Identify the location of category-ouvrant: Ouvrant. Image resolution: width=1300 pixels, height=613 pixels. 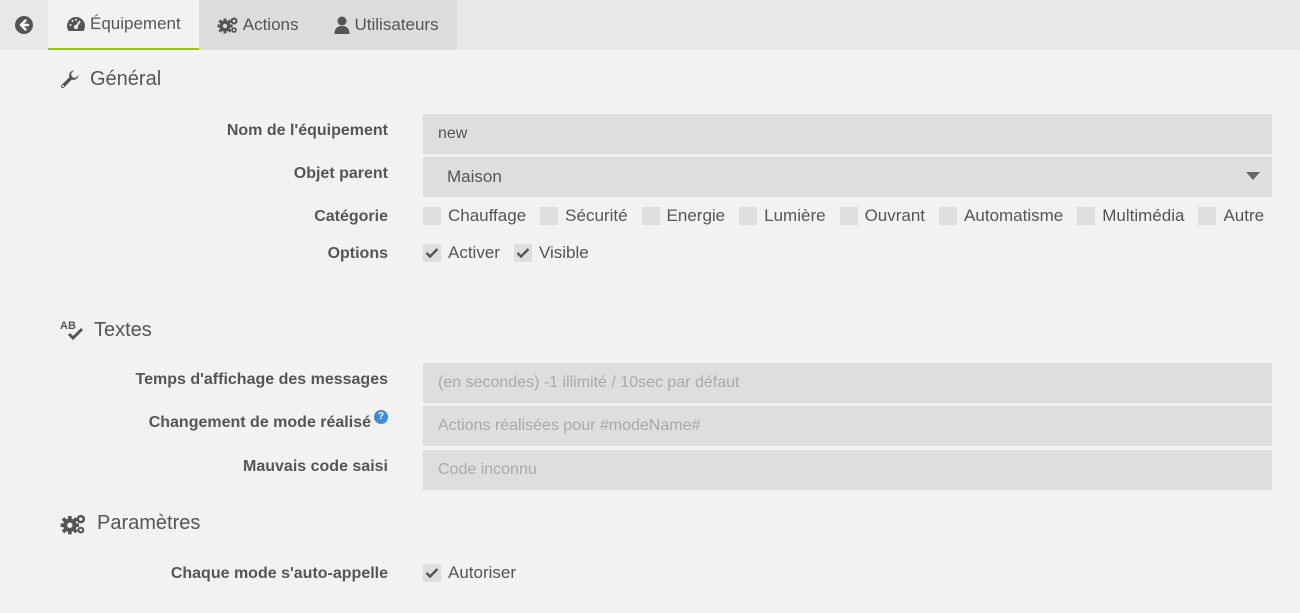
(882, 216).